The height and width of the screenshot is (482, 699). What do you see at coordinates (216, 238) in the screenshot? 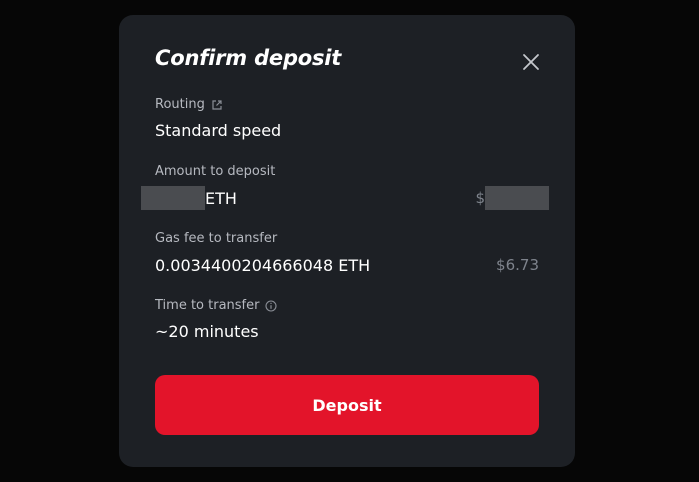
I see `gas-fee-label: Gas fee to transfer` at bounding box center [216, 238].